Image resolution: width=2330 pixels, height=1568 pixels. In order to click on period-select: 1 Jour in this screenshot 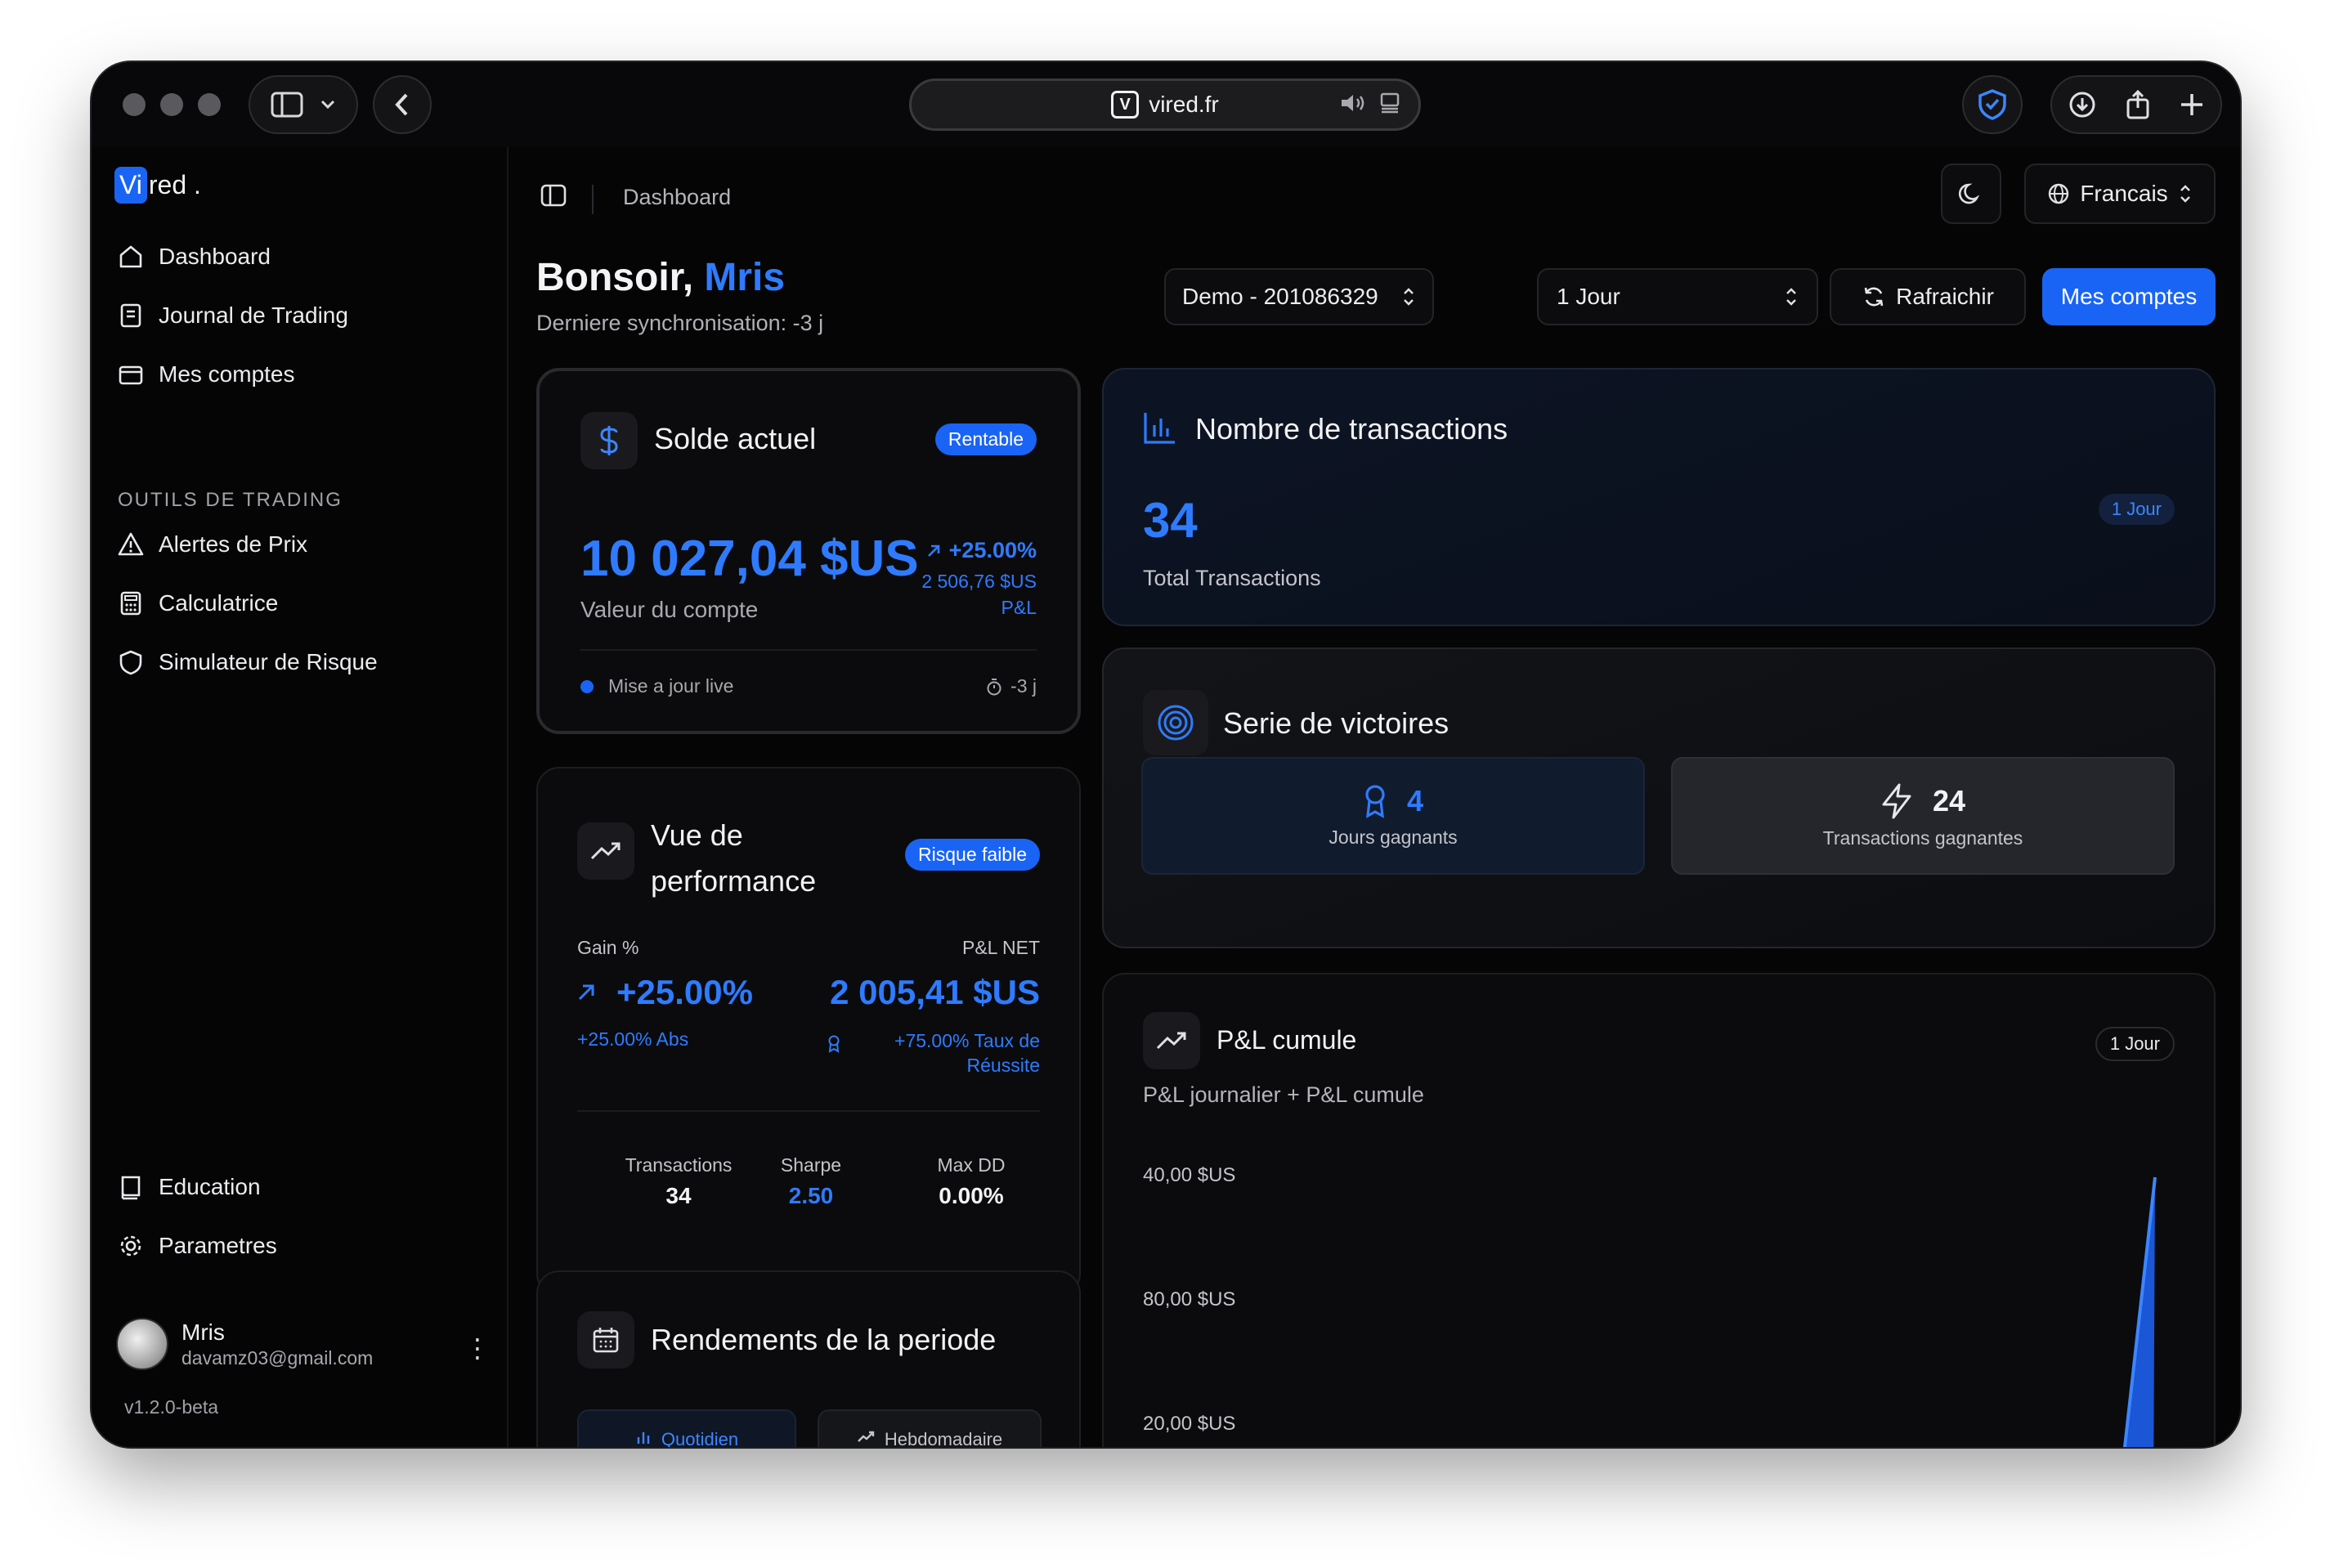, I will do `click(1677, 296)`.